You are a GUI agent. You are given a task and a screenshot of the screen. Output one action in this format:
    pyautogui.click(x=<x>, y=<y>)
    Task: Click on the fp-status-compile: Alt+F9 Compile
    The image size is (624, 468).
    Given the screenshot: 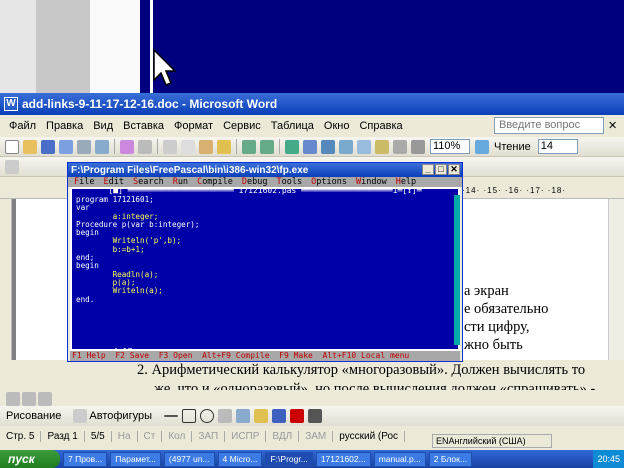 What is the action you would take?
    pyautogui.click(x=235, y=355)
    